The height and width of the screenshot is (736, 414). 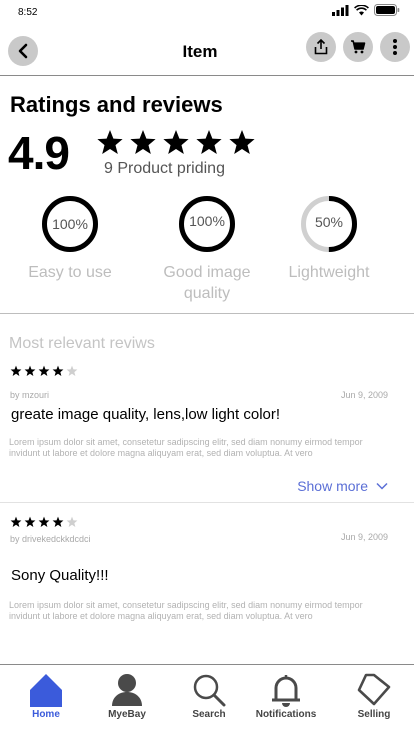 I want to click on nav-selling: Selling, so click(x=374, y=696).